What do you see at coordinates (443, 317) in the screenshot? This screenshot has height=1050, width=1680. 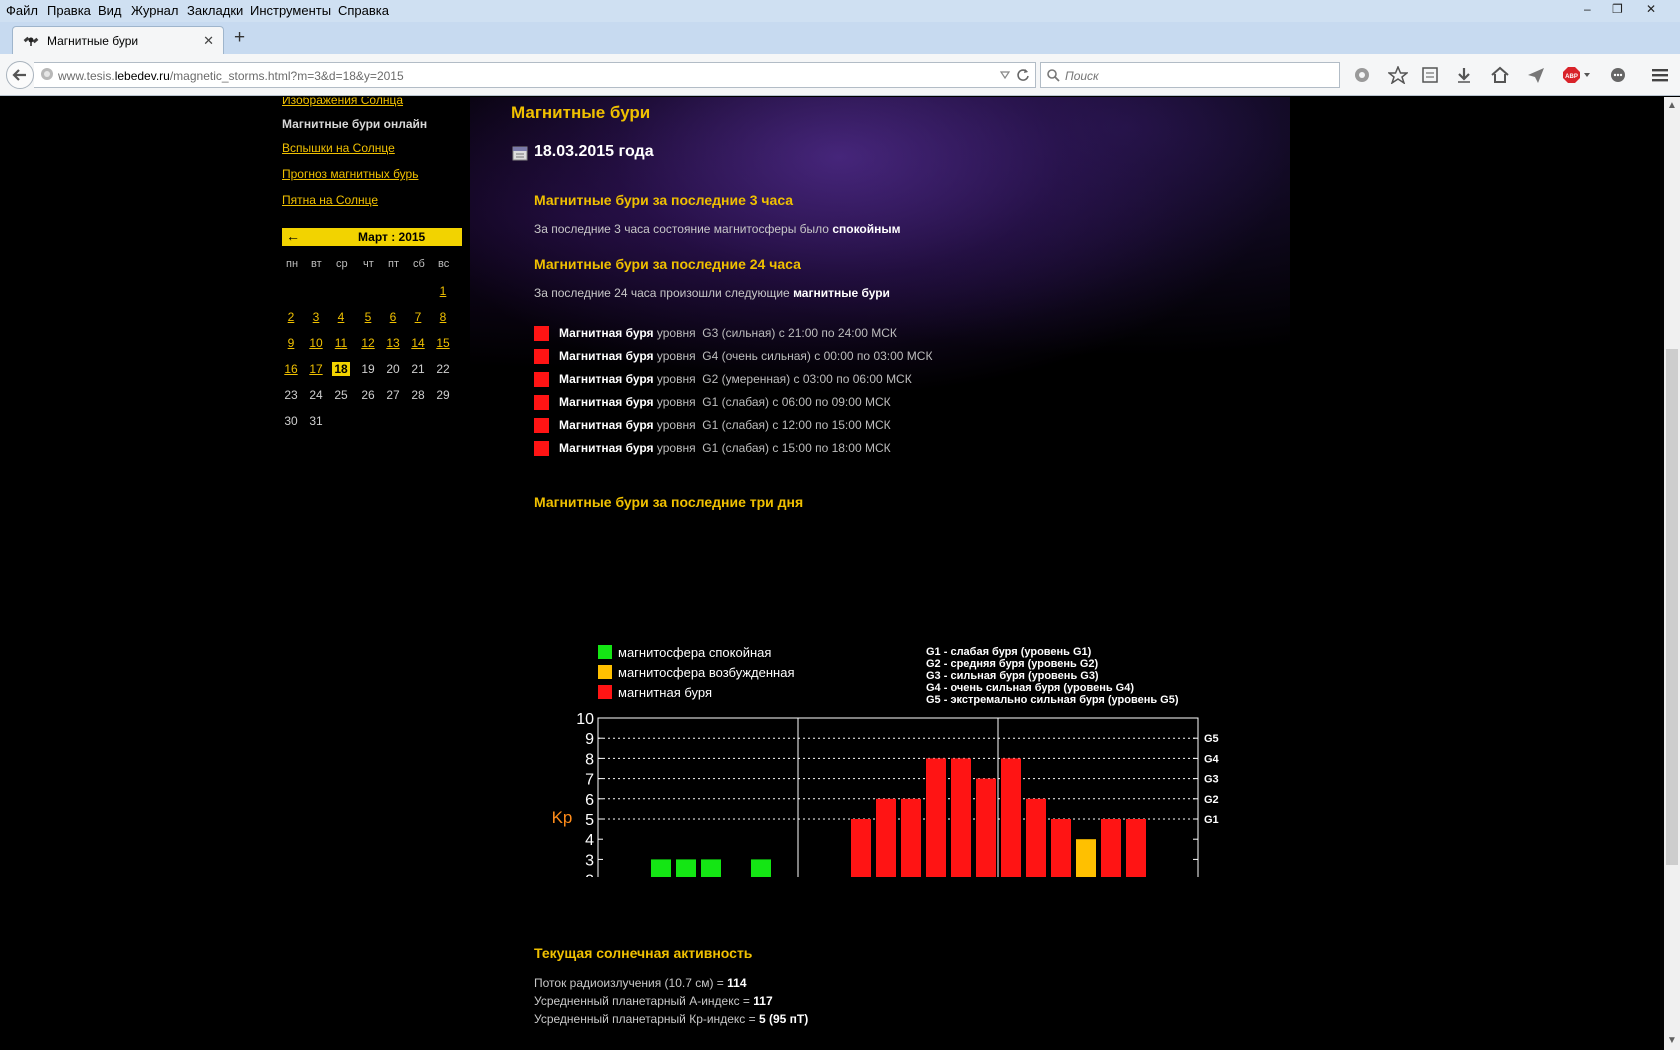 I see `calendar-day: 8` at bounding box center [443, 317].